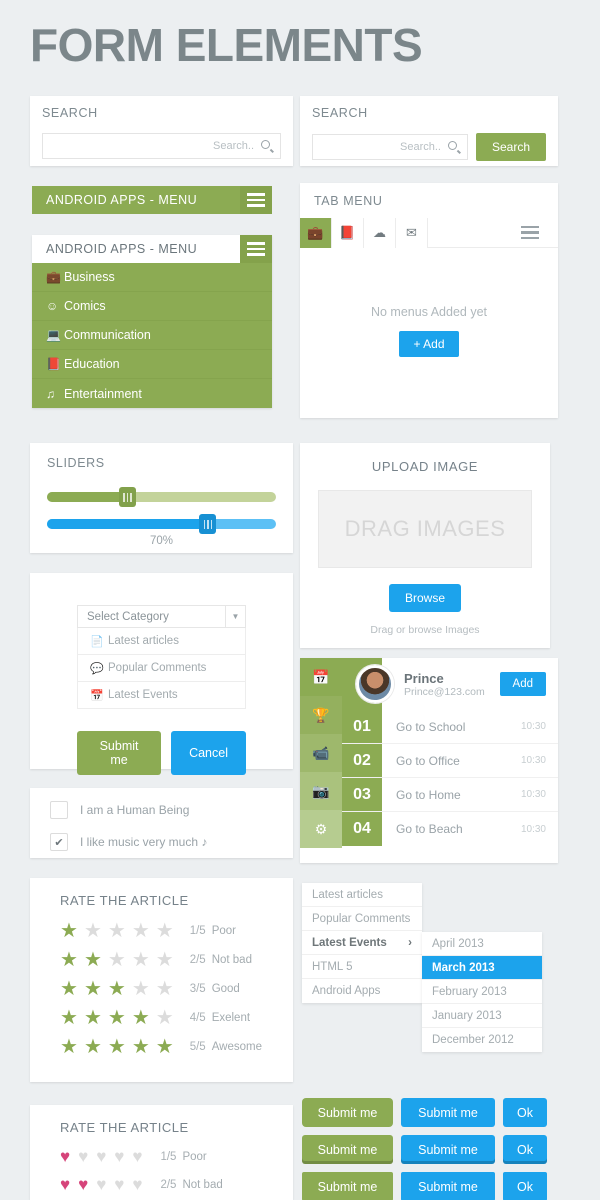 The height and width of the screenshot is (1200, 600). What do you see at coordinates (482, 944) in the screenshot?
I see `submenu-item-april-2013: April 2013` at bounding box center [482, 944].